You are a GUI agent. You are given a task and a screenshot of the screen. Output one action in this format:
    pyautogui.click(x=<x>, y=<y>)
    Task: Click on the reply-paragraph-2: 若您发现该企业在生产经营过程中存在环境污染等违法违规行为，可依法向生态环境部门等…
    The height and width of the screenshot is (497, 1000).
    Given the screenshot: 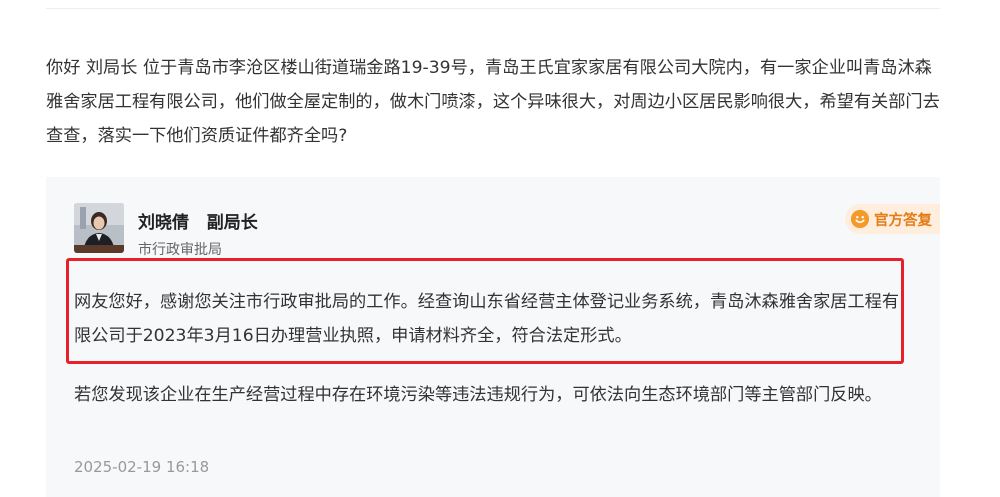 What is the action you would take?
    pyautogui.click(x=478, y=395)
    